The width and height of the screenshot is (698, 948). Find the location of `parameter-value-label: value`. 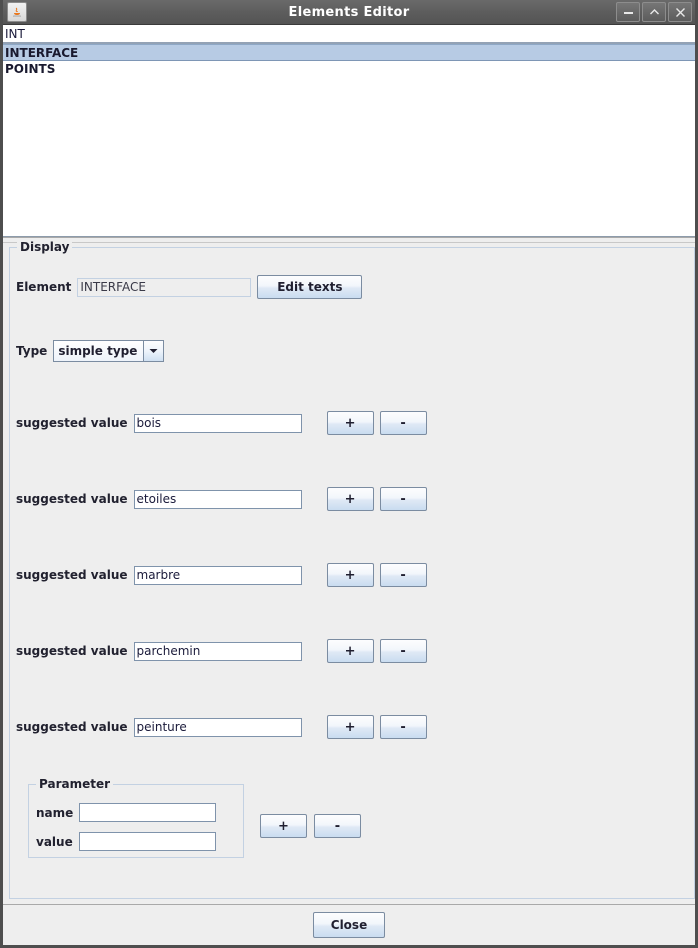

parameter-value-label: value is located at coordinates (54, 841).